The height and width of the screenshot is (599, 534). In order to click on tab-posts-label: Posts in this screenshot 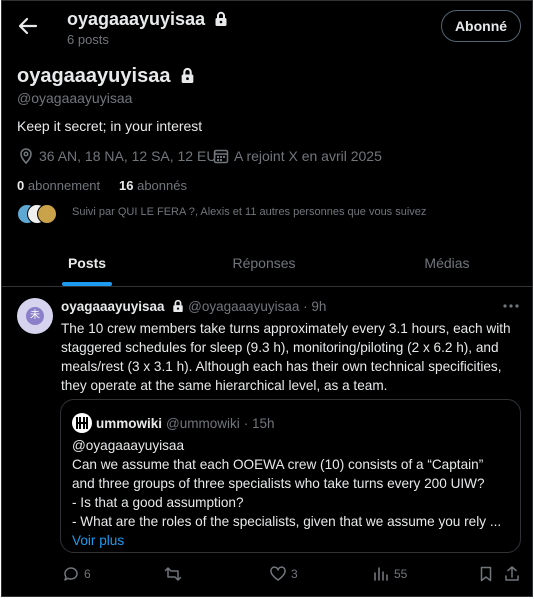, I will do `click(87, 263)`.